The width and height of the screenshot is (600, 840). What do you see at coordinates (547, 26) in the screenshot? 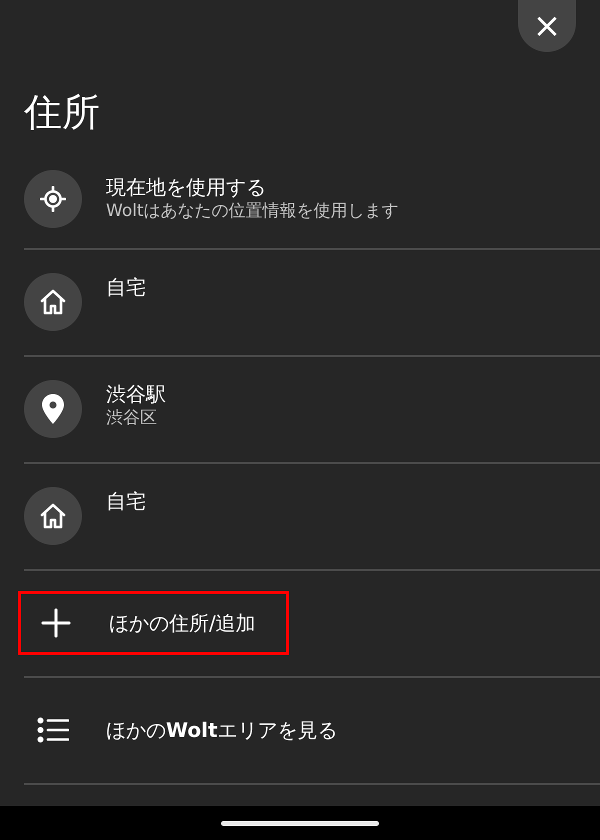
I see `close-button: ×` at bounding box center [547, 26].